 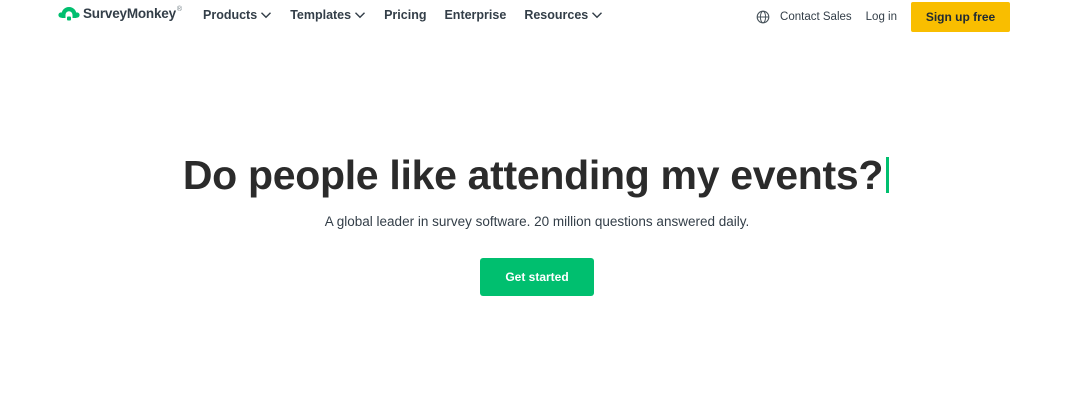 I want to click on nav-templates: Templates, so click(x=328, y=15).